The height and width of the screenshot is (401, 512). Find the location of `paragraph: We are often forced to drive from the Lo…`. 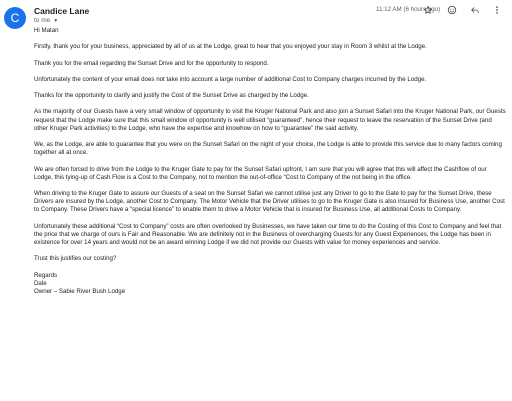

paragraph: We are often forced to drive from the Lo… is located at coordinates (260, 173).